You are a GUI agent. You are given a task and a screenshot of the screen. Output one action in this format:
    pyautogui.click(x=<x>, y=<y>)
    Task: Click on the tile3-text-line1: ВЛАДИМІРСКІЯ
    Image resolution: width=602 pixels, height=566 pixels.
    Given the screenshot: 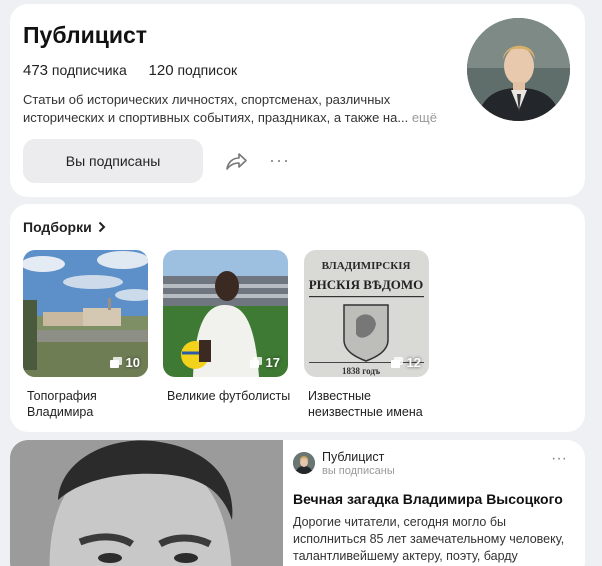 What is the action you would take?
    pyautogui.click(x=366, y=266)
    